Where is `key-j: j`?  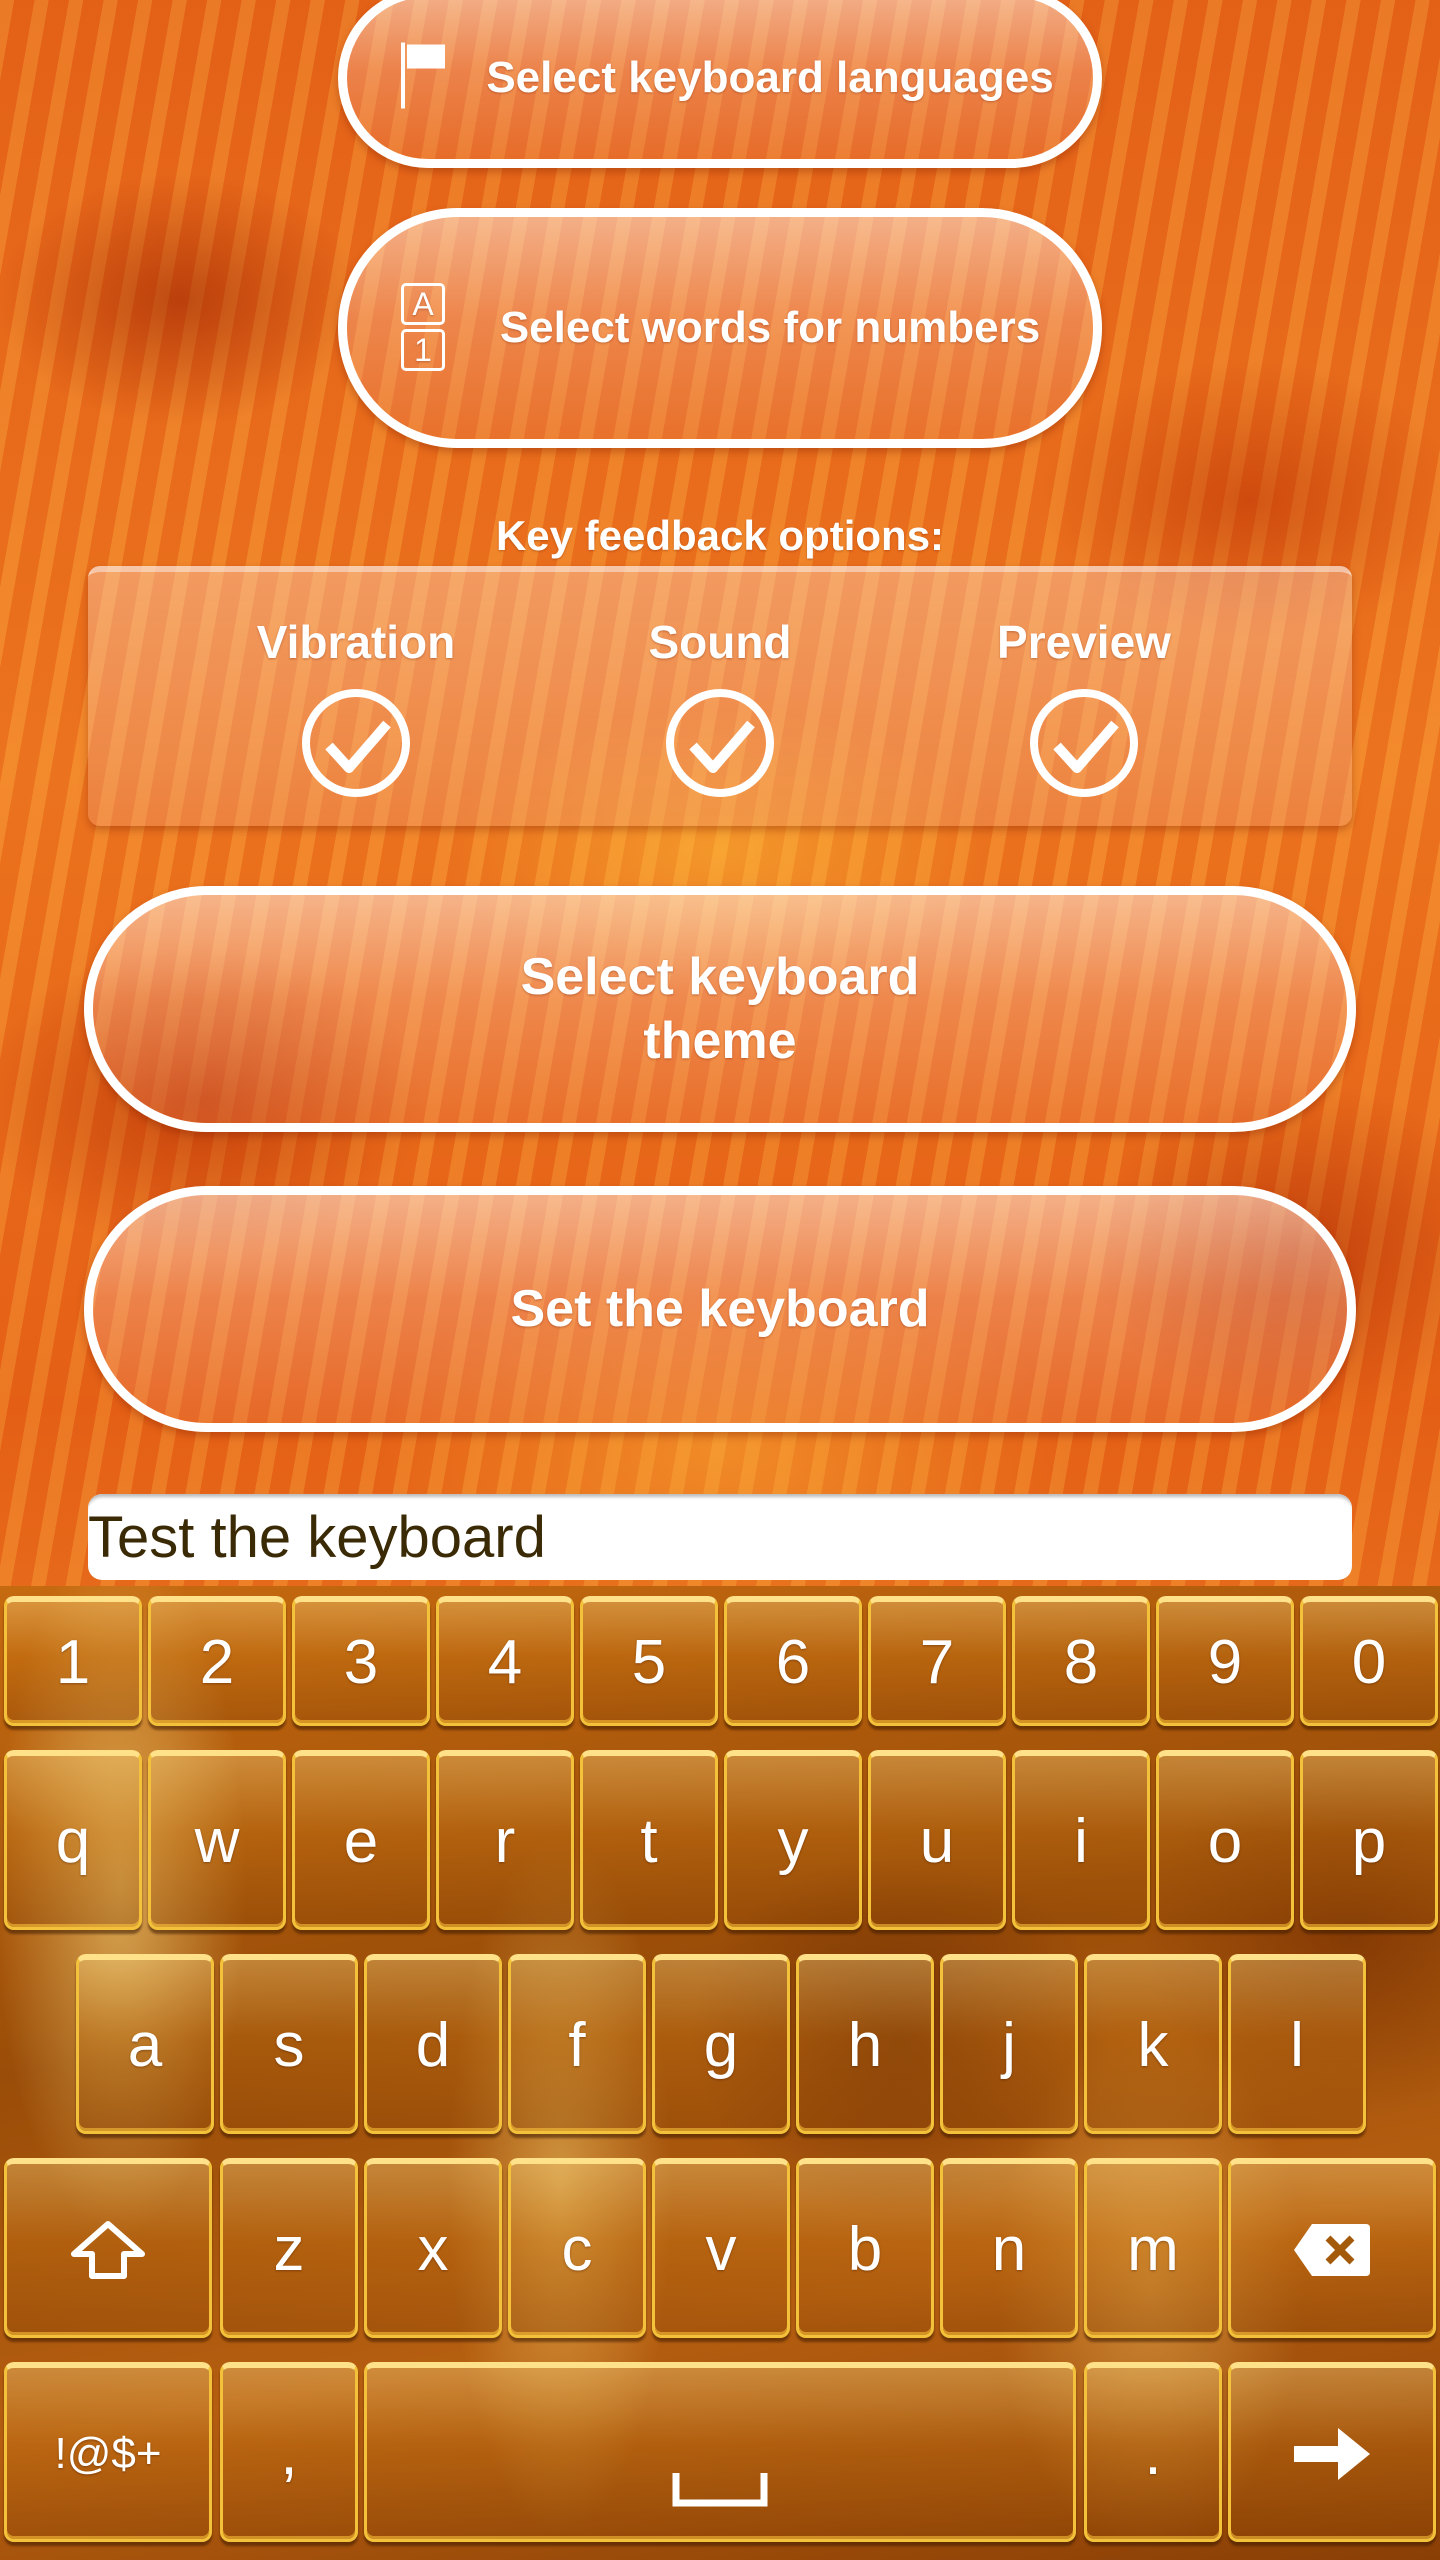 key-j: j is located at coordinates (1009, 2044).